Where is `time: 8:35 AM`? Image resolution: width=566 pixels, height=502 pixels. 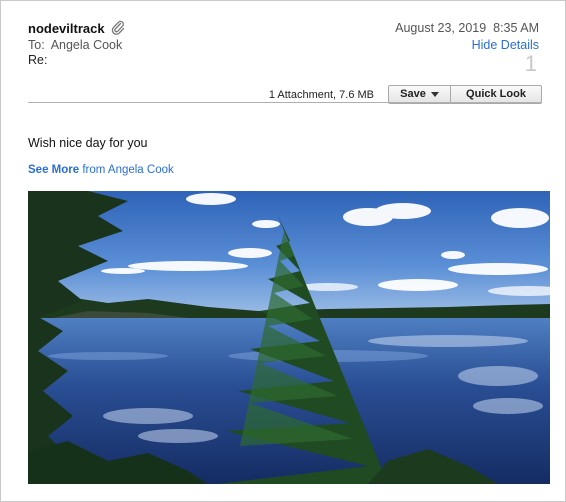 time: 8:35 AM is located at coordinates (516, 28).